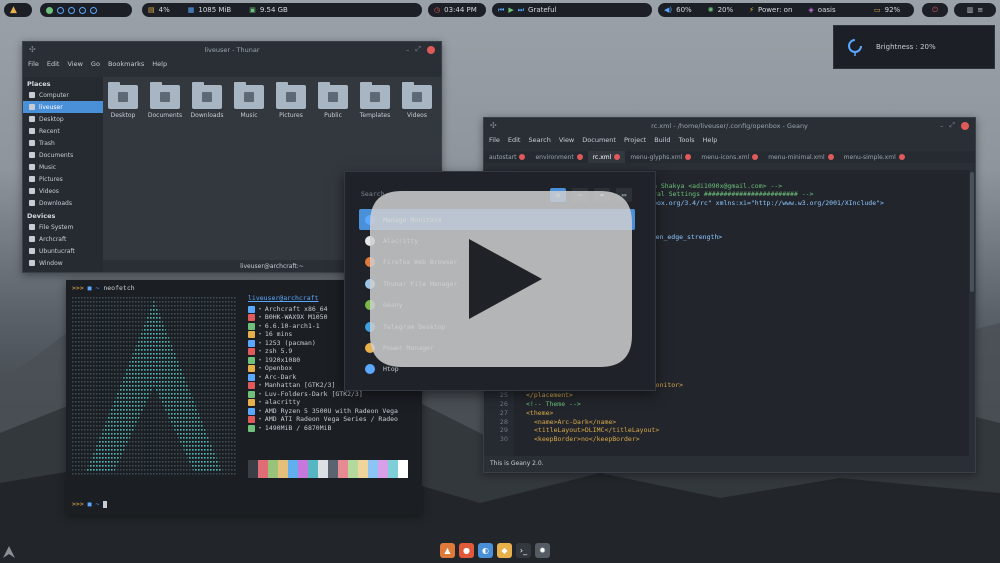  What do you see at coordinates (63, 239) in the screenshot?
I see `sidebar-item: Archcraft` at bounding box center [63, 239].